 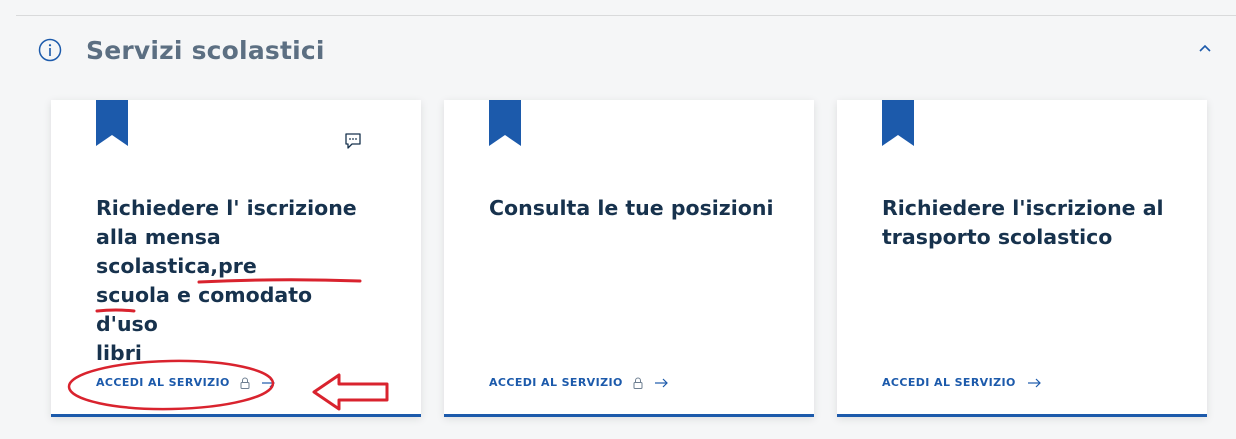 I want to click on card-title-line: trasporto scolastico, so click(x=997, y=237).